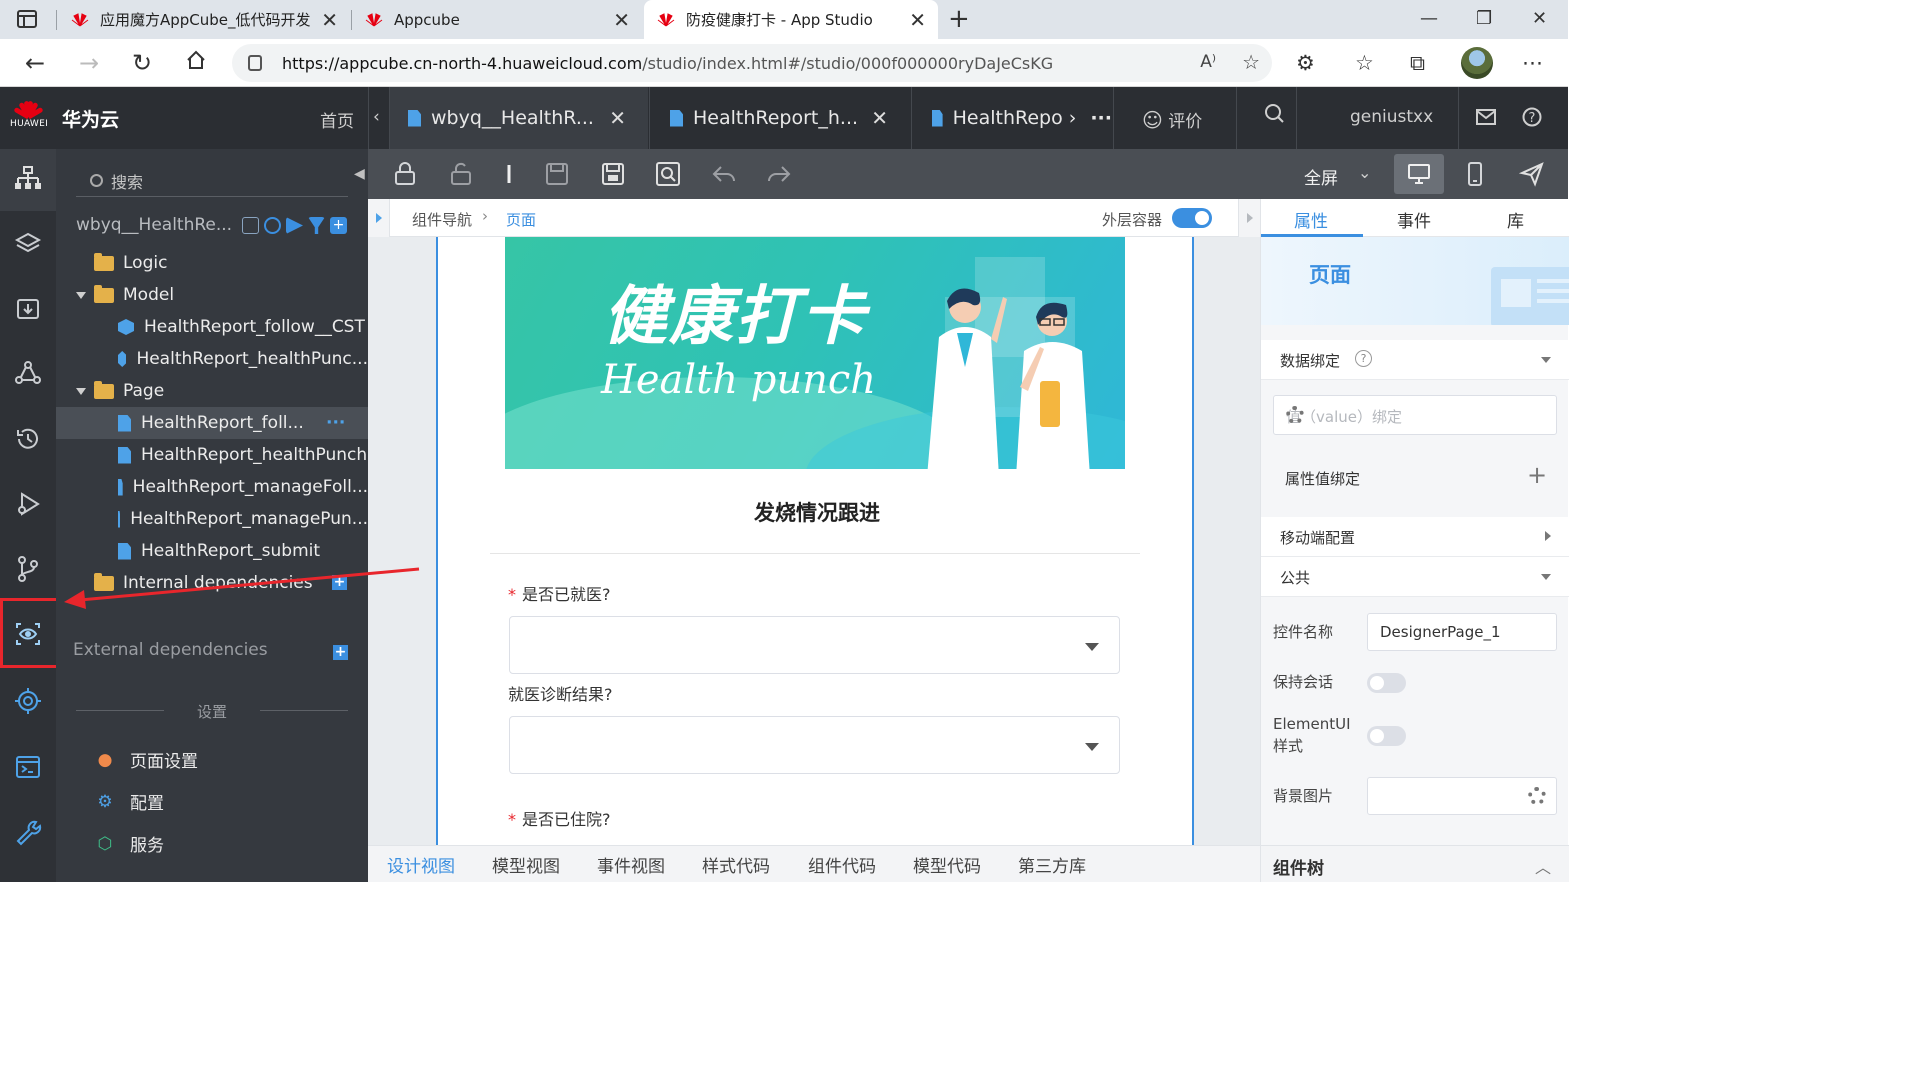 This screenshot has height=1080, width=1920. Describe the element at coordinates (1429, 18) in the screenshot. I see `minimize-icon: —` at that location.